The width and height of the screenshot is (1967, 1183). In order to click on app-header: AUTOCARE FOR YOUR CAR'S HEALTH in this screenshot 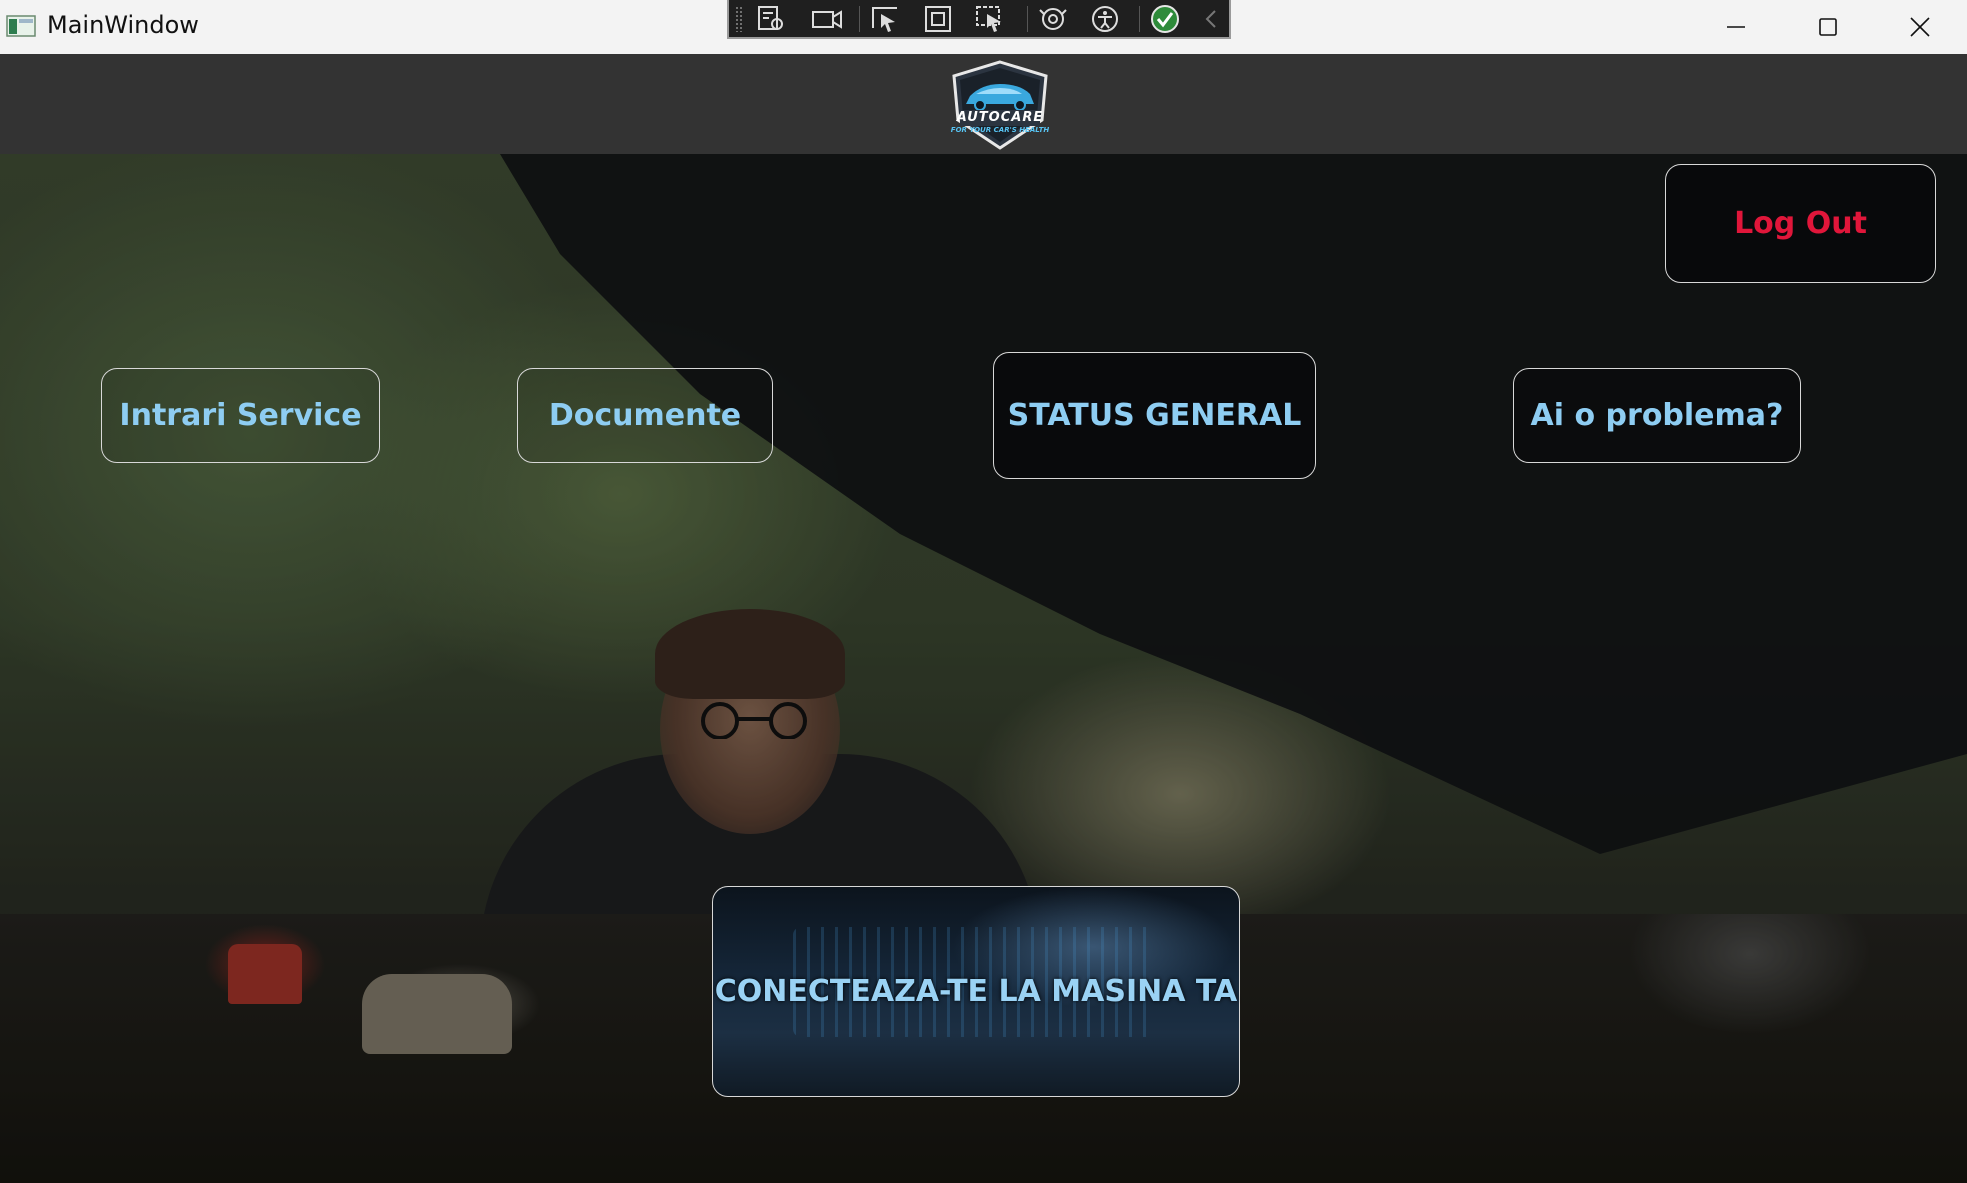, I will do `click(983, 104)`.